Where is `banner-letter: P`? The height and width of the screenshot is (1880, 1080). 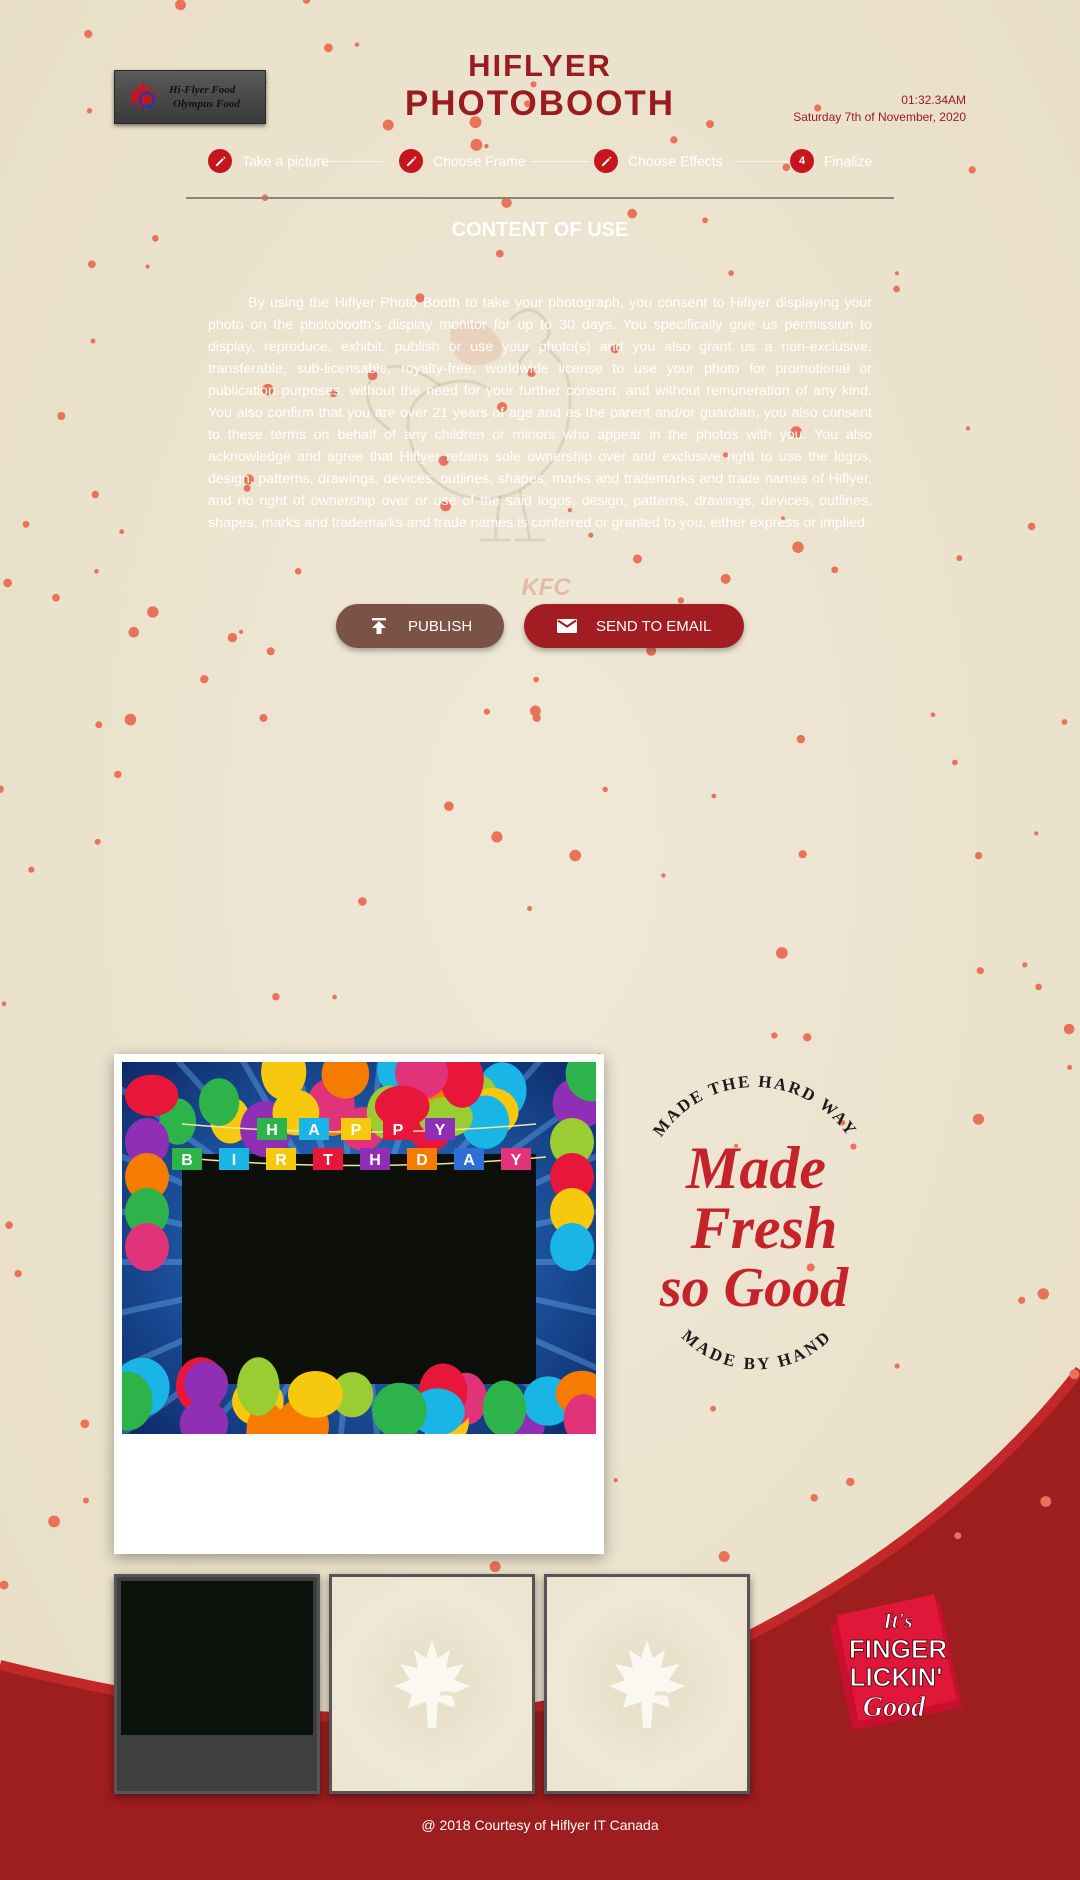
banner-letter: P is located at coordinates (356, 1130).